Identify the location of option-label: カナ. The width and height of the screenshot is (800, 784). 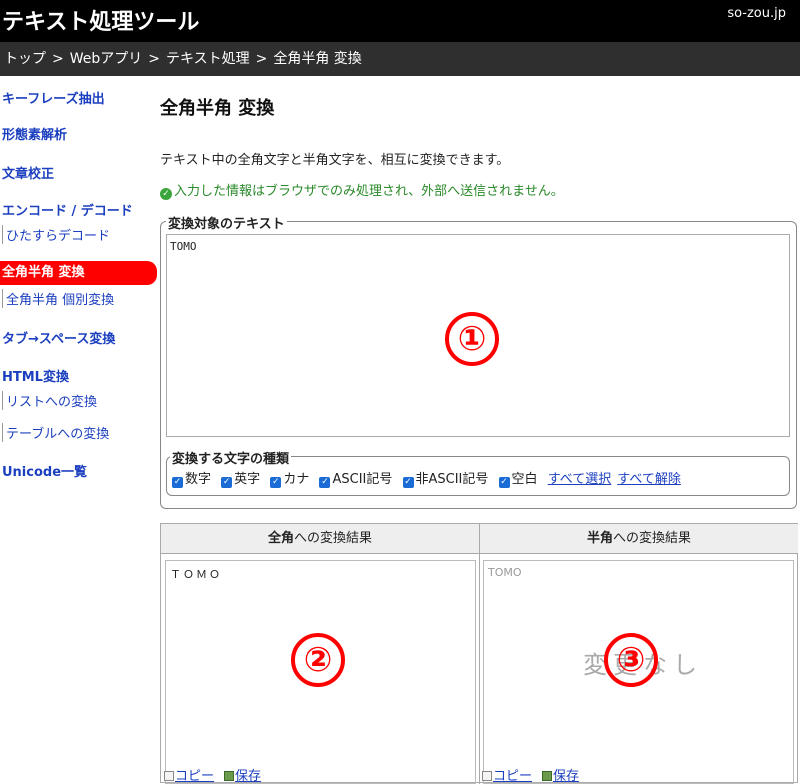
(296, 479).